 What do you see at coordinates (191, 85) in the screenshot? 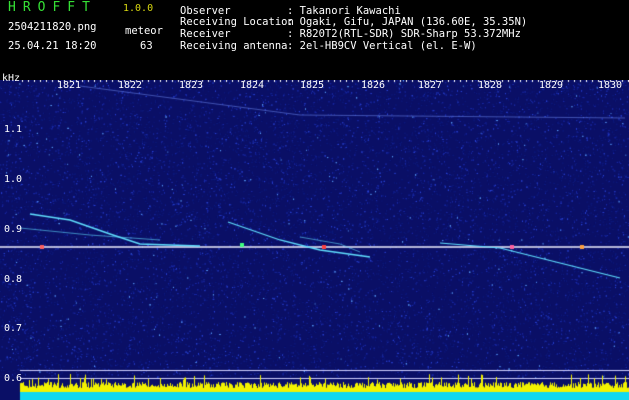
I see `x-tick: 1823` at bounding box center [191, 85].